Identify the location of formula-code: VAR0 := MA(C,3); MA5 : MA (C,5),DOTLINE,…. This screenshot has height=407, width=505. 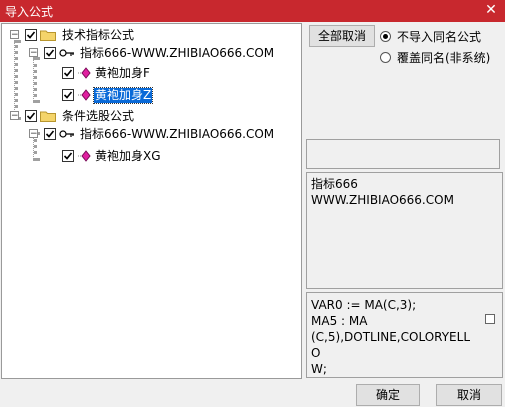
(390, 337).